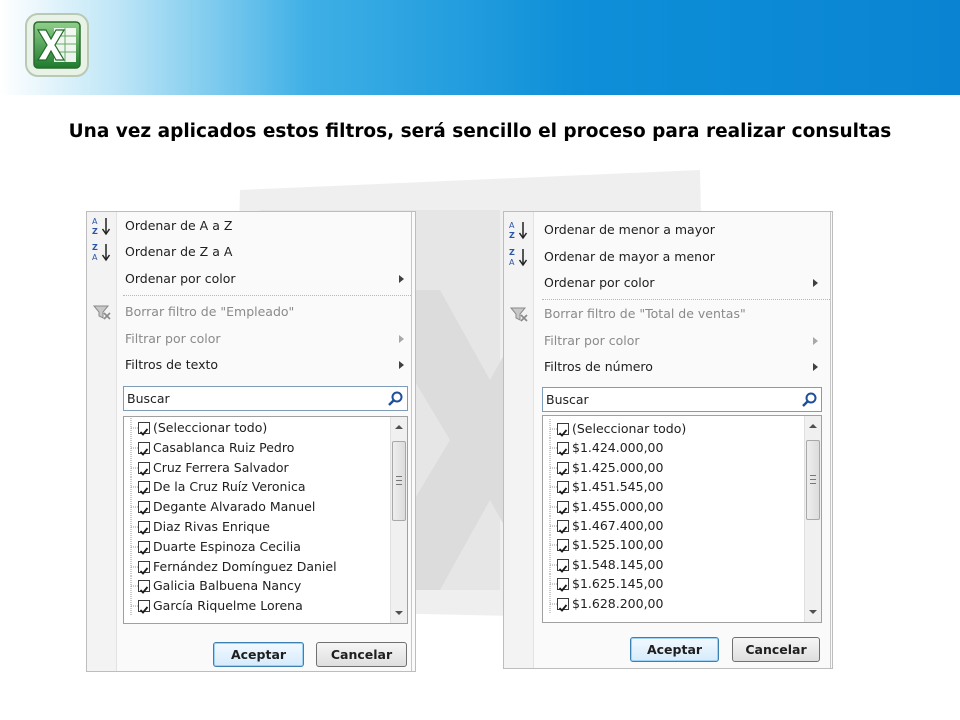 This screenshot has width=960, height=720. What do you see at coordinates (663, 526) in the screenshot?
I see `list-item: $1.467.400,00` at bounding box center [663, 526].